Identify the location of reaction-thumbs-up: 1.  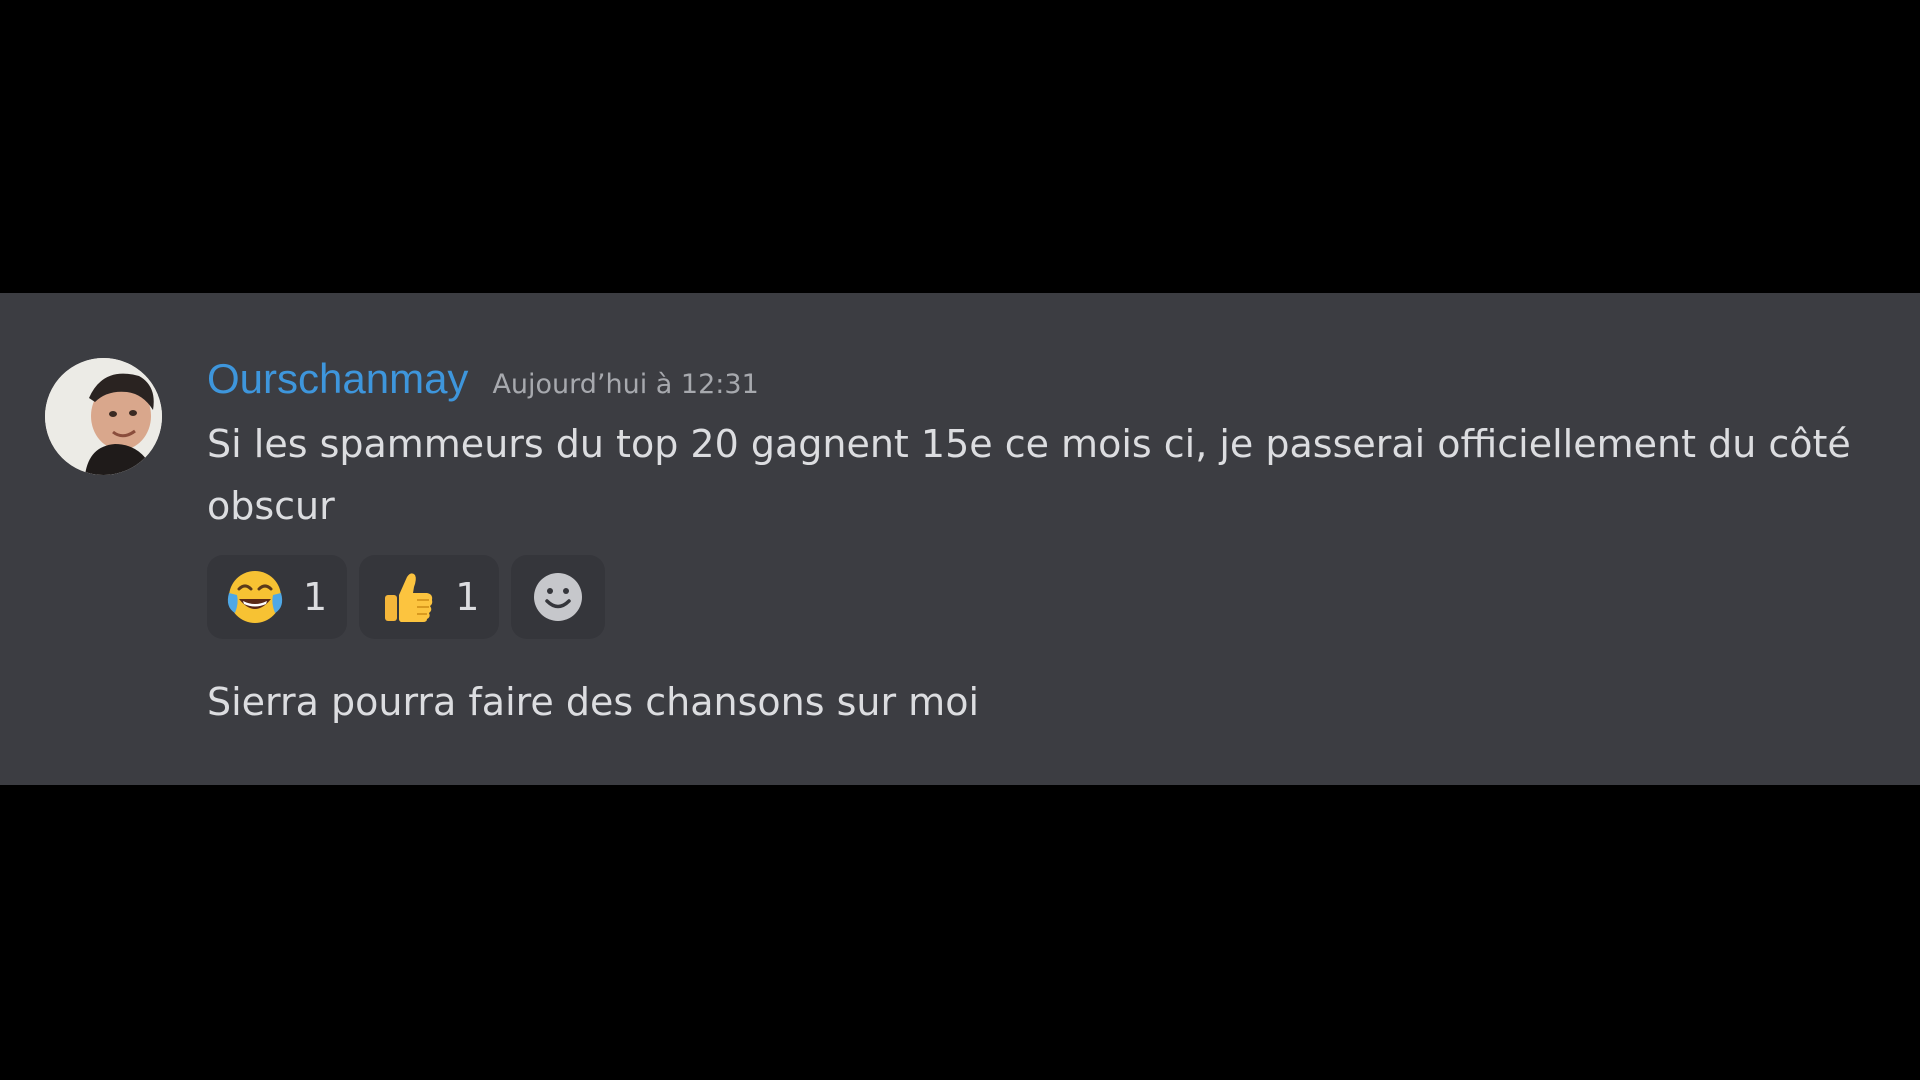
(429, 597).